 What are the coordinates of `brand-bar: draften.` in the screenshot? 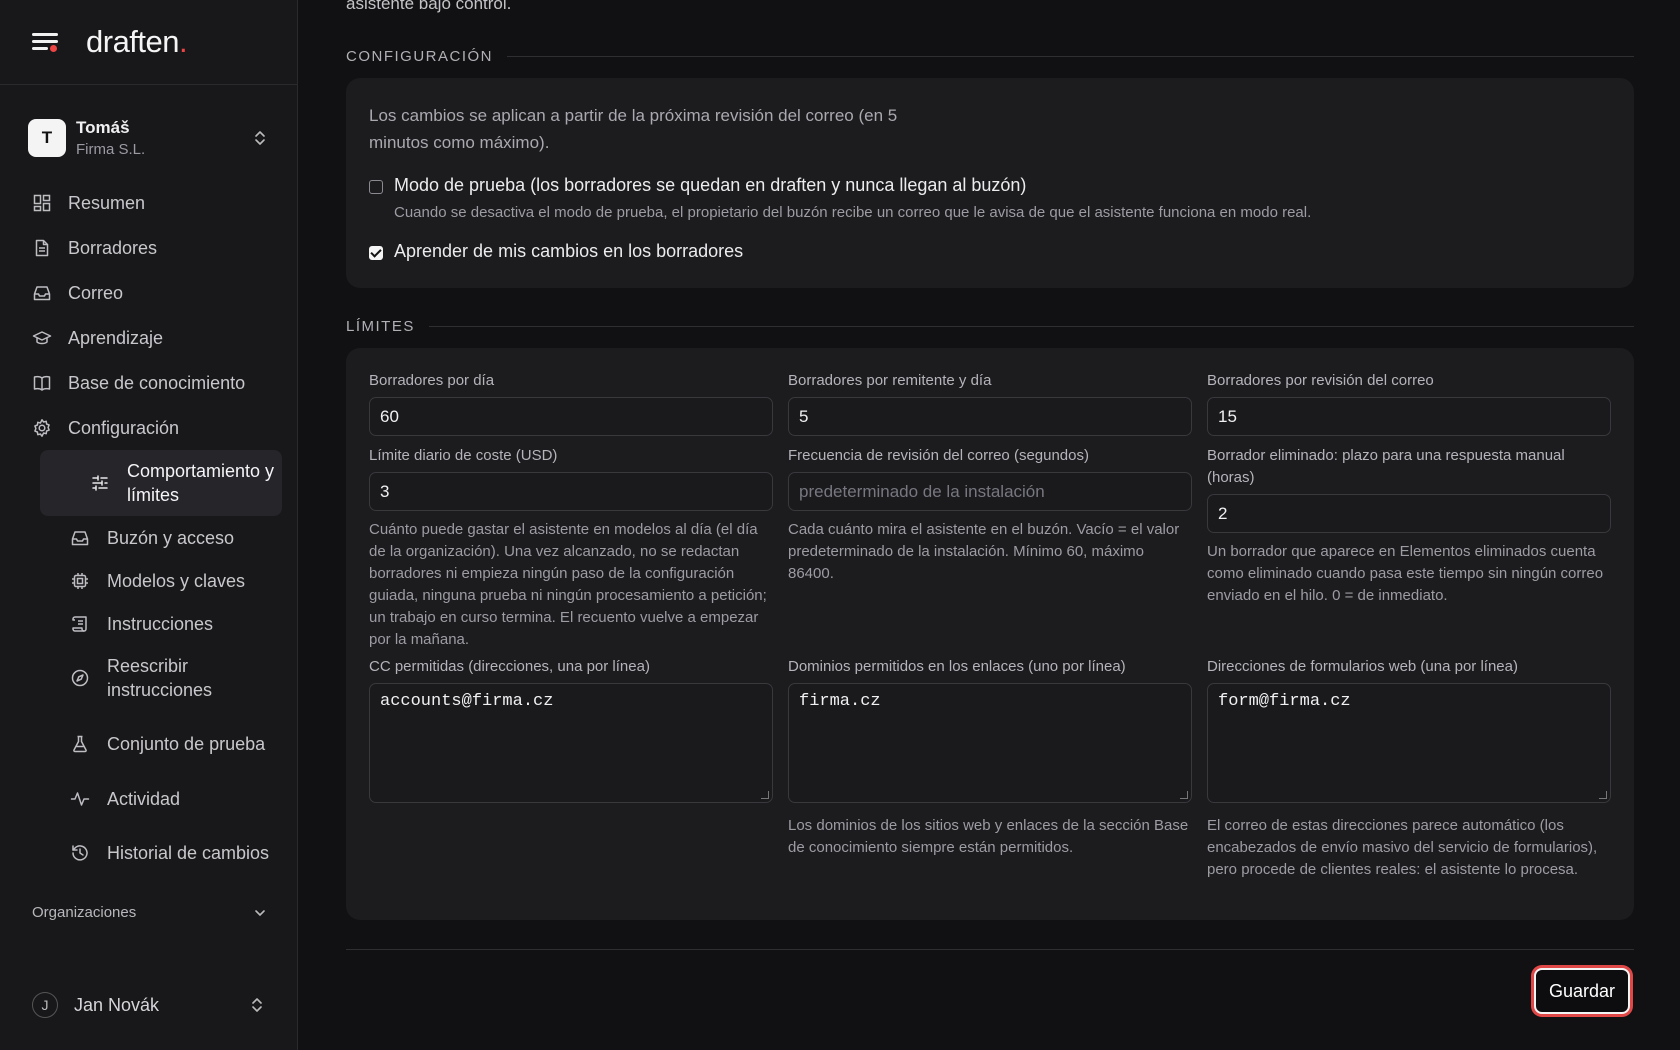 It's located at (148, 42).